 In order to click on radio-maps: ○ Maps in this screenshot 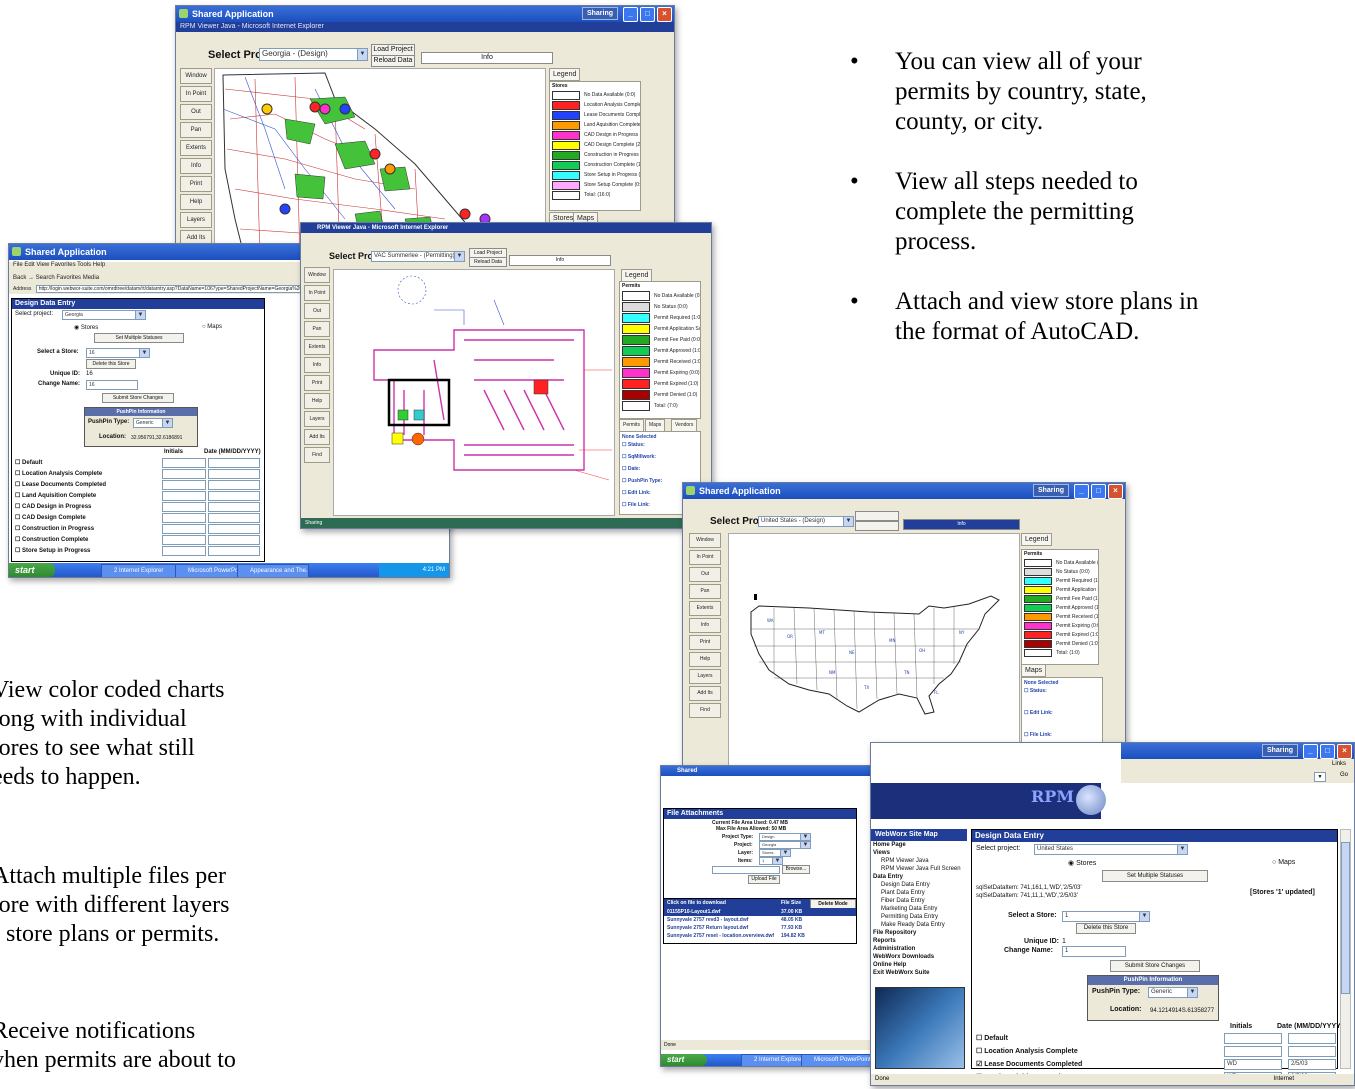, I will do `click(1283, 862)`.